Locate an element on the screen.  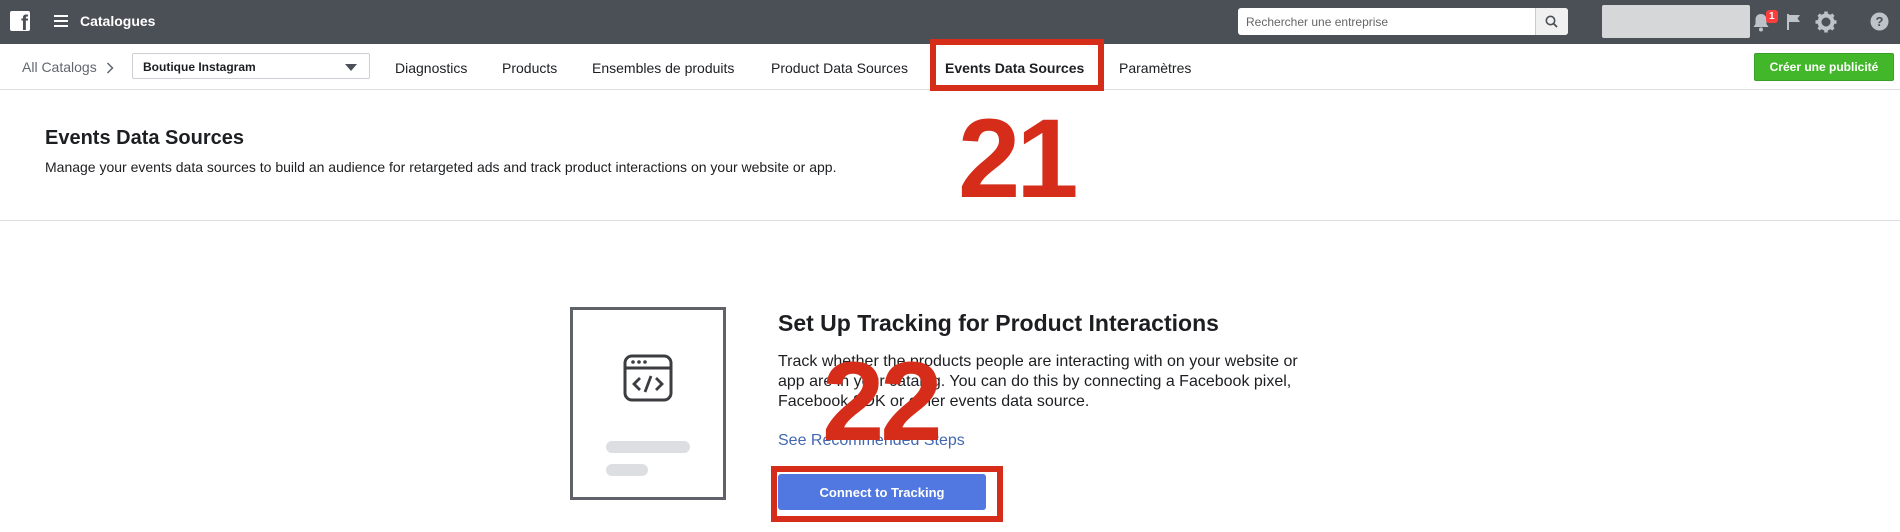
search-button is located at coordinates (1551, 21).